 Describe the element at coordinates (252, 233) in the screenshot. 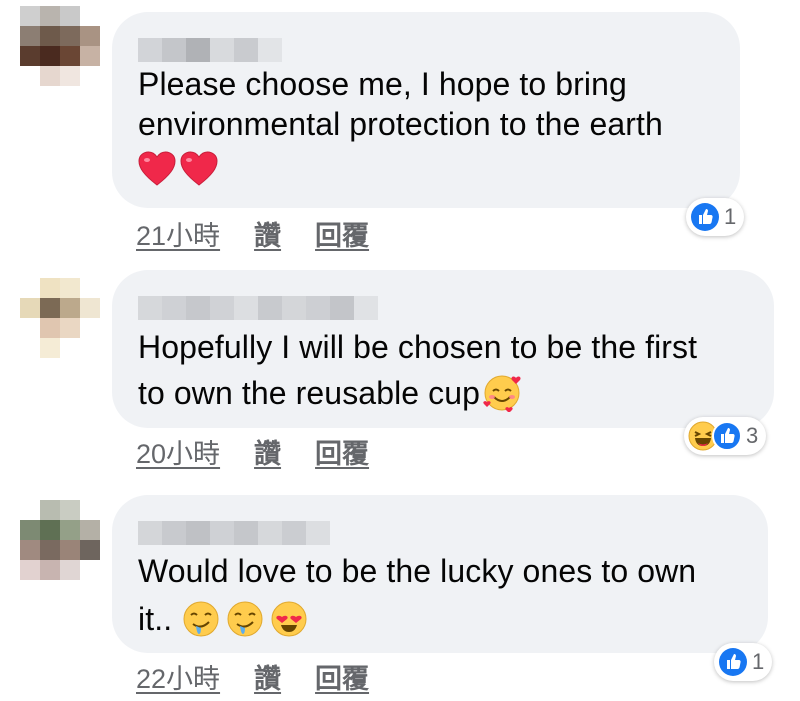

I see `comment-actions: 21小時 讚 回覆` at that location.